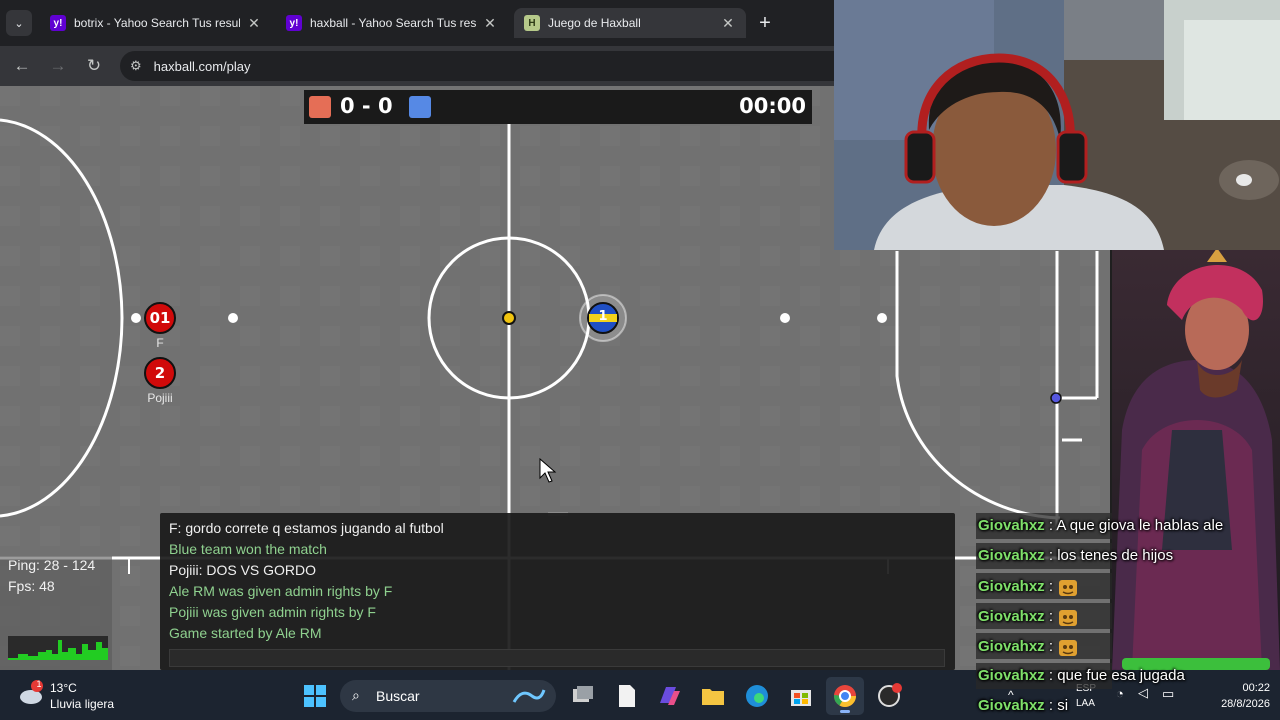  Describe the element at coordinates (889, 696) in the screenshot. I see `obs-icon` at that location.